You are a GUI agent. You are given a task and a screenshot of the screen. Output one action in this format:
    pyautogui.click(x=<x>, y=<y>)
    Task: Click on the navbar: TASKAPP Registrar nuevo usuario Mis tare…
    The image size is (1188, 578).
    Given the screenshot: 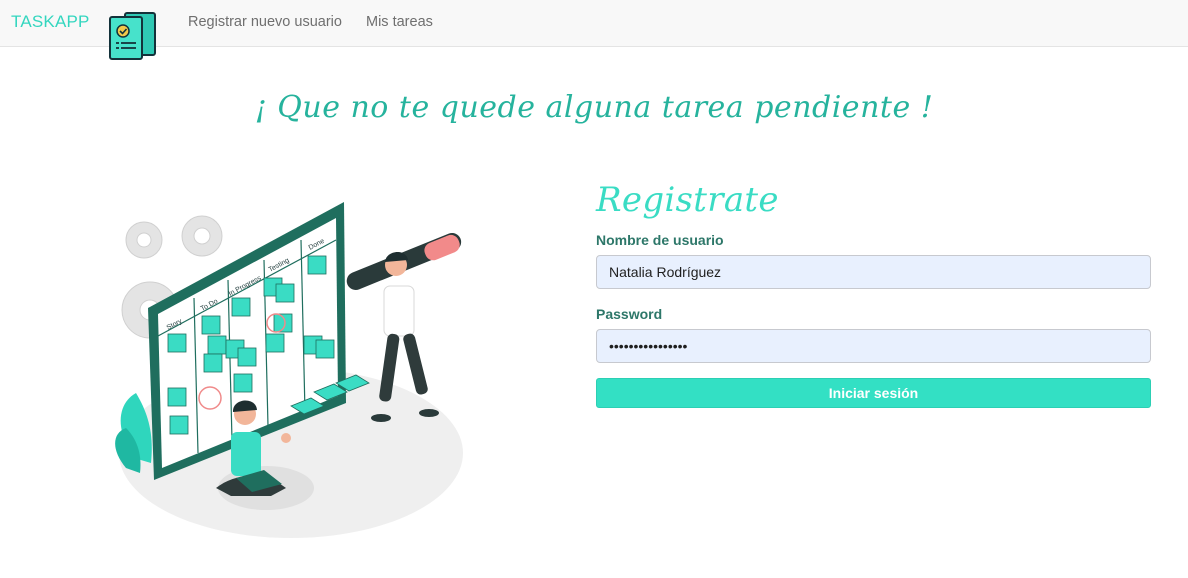 What is the action you would take?
    pyautogui.click(x=594, y=23)
    